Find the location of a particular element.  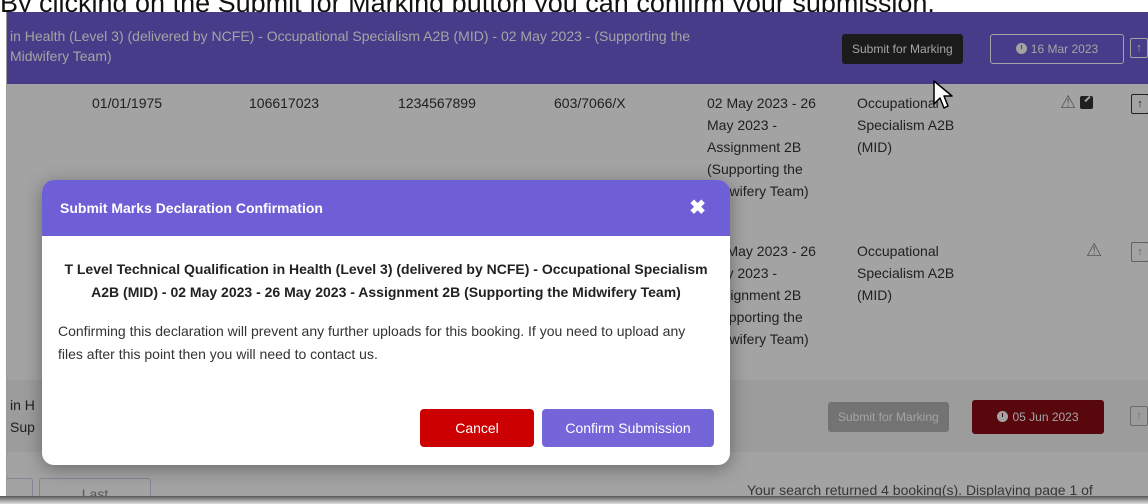

close-icon: ✖ is located at coordinates (697, 208).